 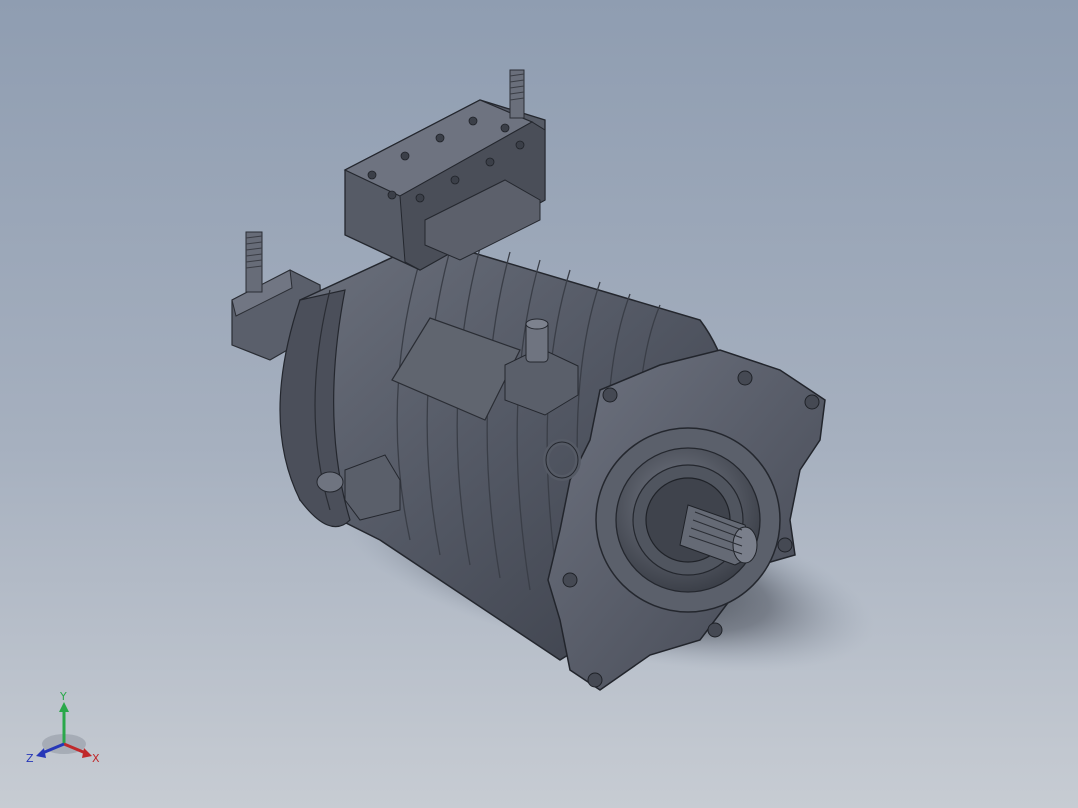 I want to click on z-axis-label: Z, so click(x=30, y=758).